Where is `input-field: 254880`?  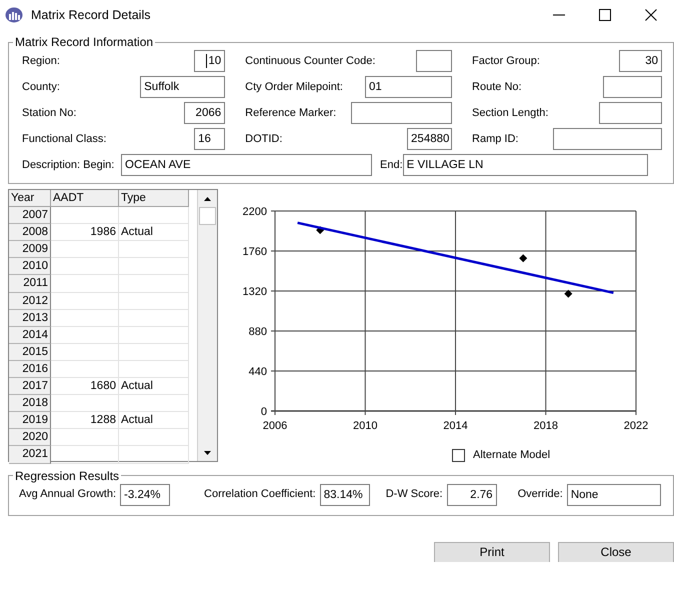 input-field: 254880 is located at coordinates (429, 139).